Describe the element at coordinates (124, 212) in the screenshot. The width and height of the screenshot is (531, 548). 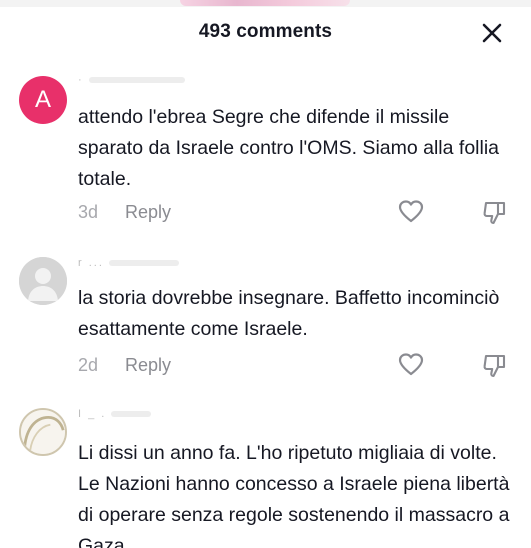
I see `comment-meta: 3d Reply` at that location.